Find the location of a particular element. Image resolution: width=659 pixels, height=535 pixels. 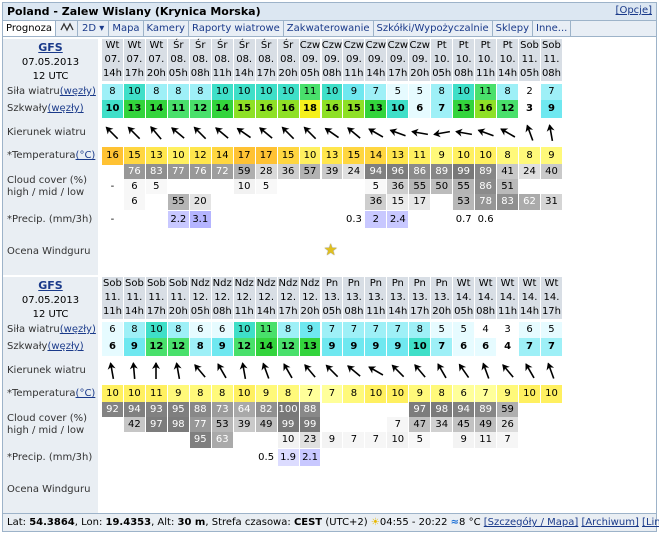

lat-label: Lat: is located at coordinates (16, 522).